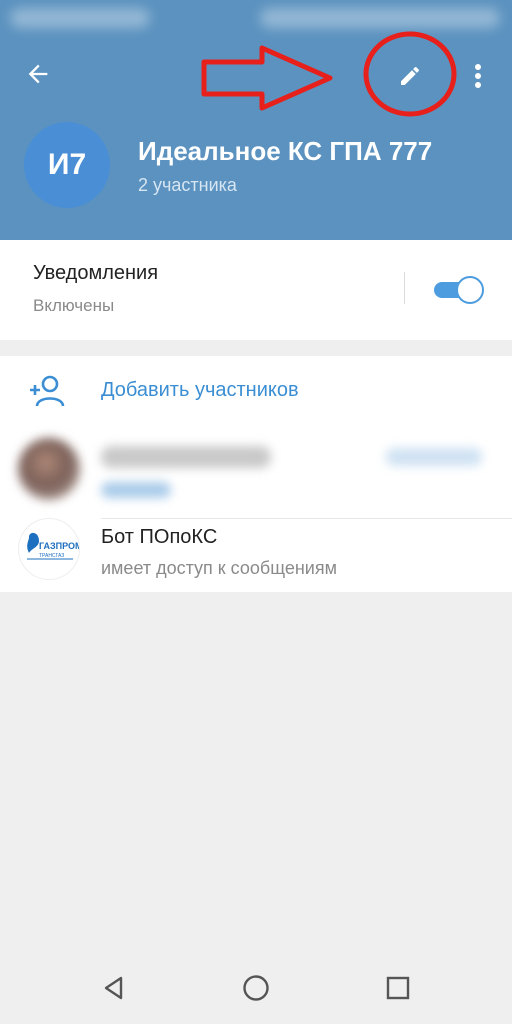 Image resolution: width=512 pixels, height=1024 pixels. I want to click on toggle-knob, so click(470, 290).